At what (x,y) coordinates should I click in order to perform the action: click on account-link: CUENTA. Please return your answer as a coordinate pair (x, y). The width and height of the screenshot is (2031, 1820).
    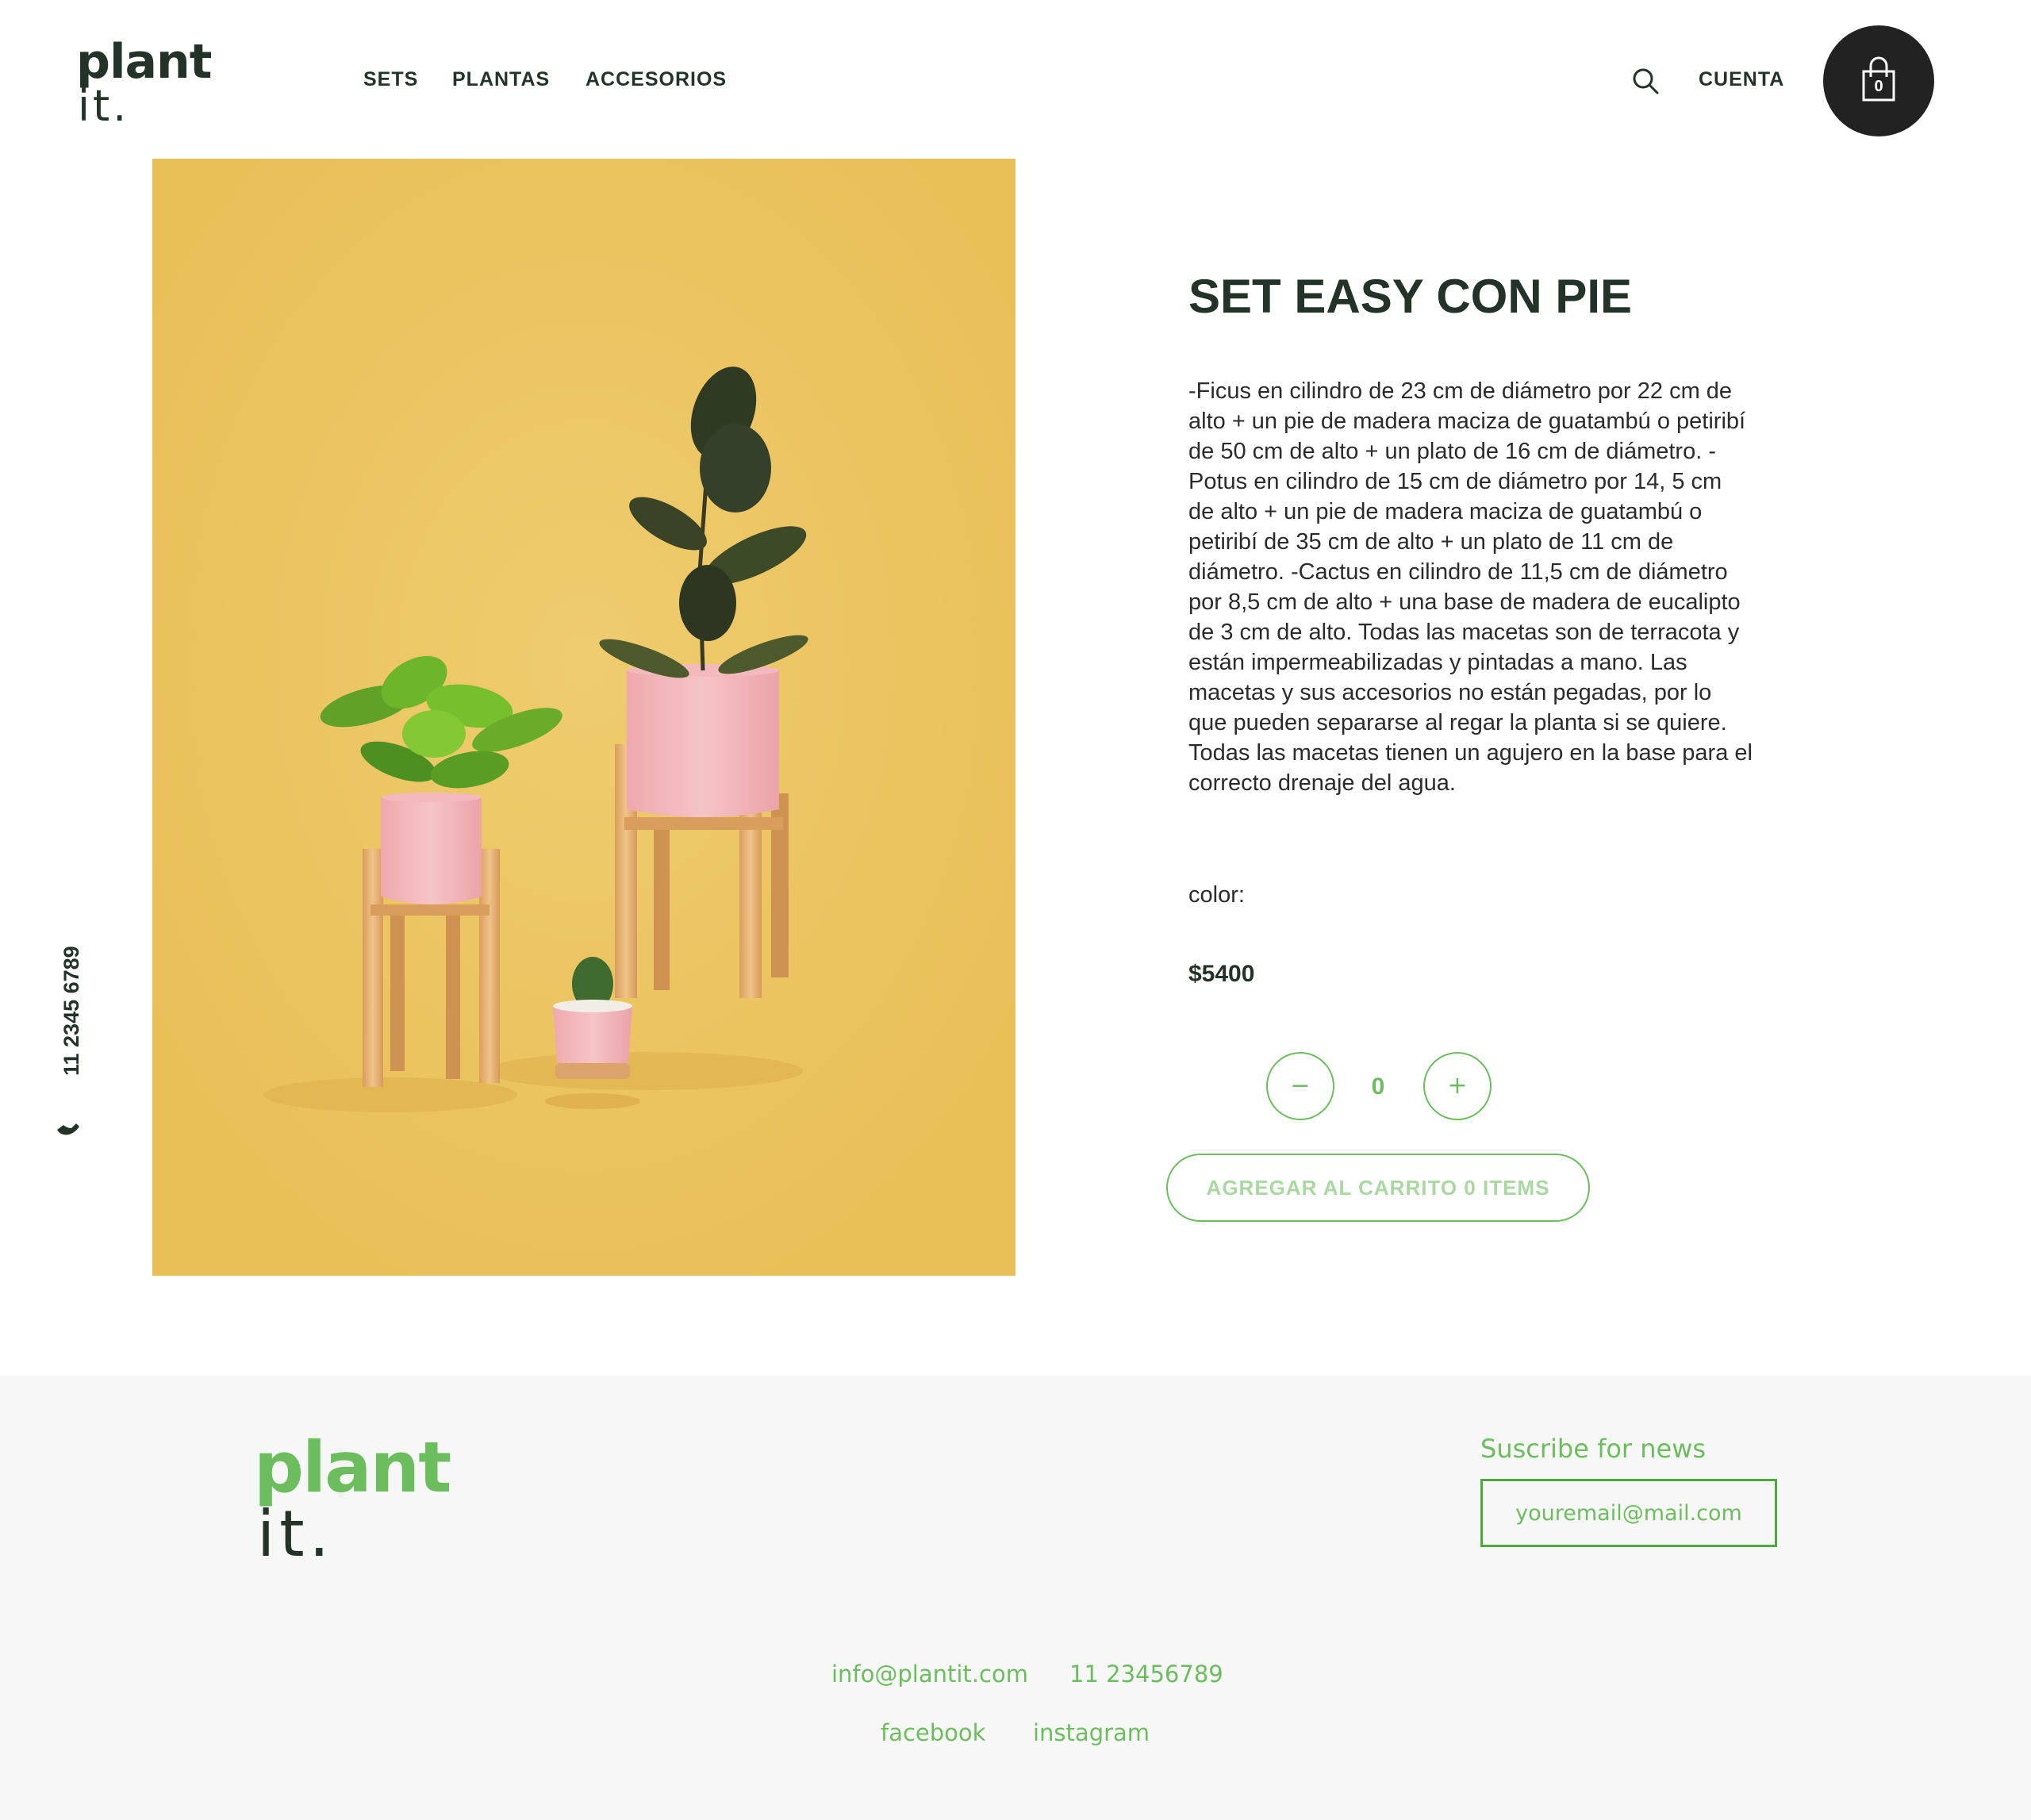
    Looking at the image, I should click on (1741, 79).